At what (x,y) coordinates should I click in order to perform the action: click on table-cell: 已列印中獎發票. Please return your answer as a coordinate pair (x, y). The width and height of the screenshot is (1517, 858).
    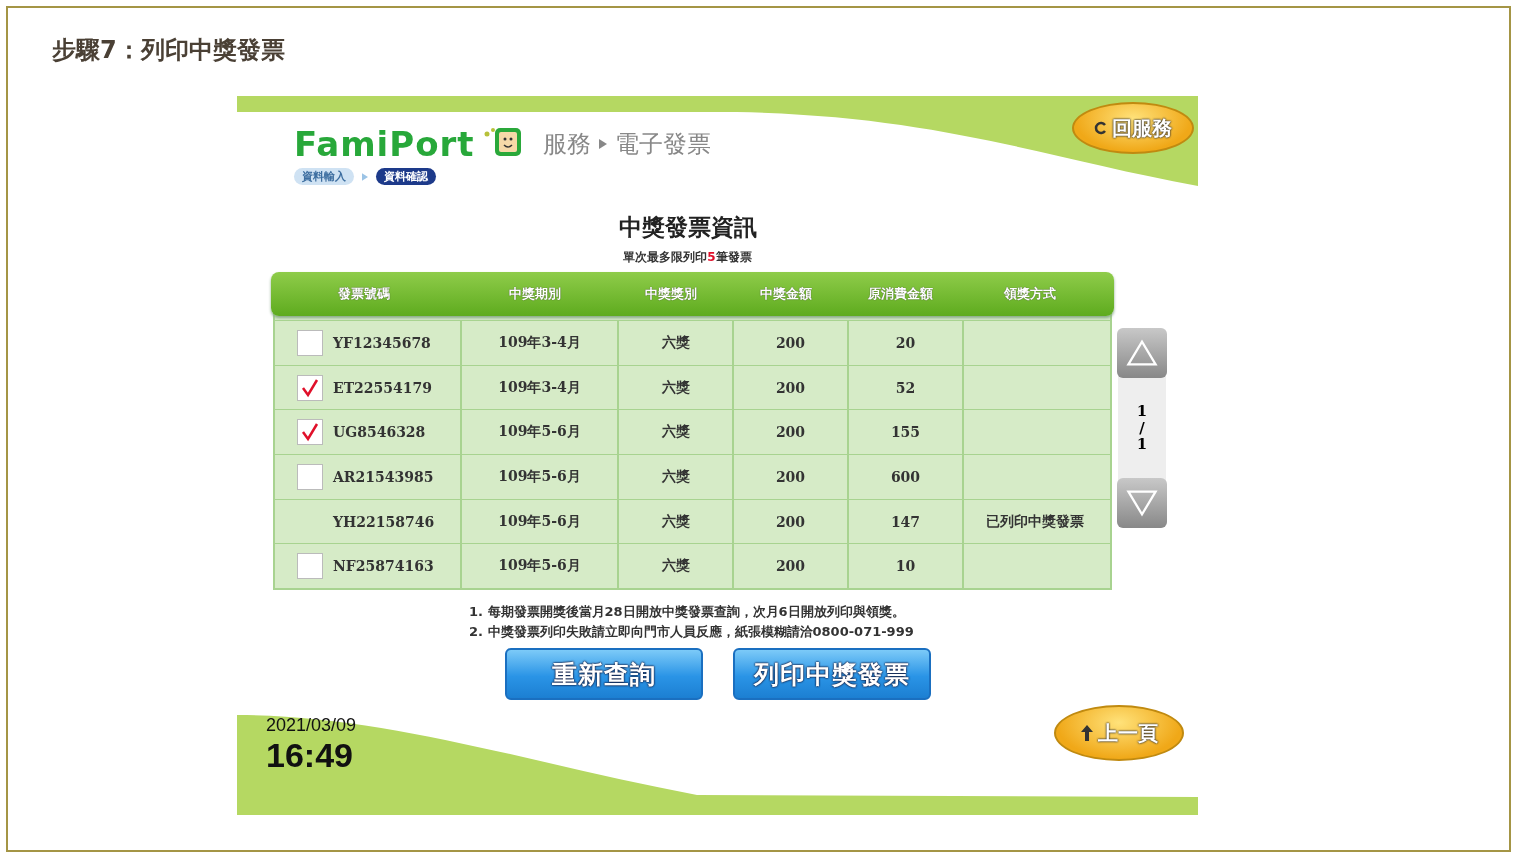
    Looking at the image, I should click on (1033, 521).